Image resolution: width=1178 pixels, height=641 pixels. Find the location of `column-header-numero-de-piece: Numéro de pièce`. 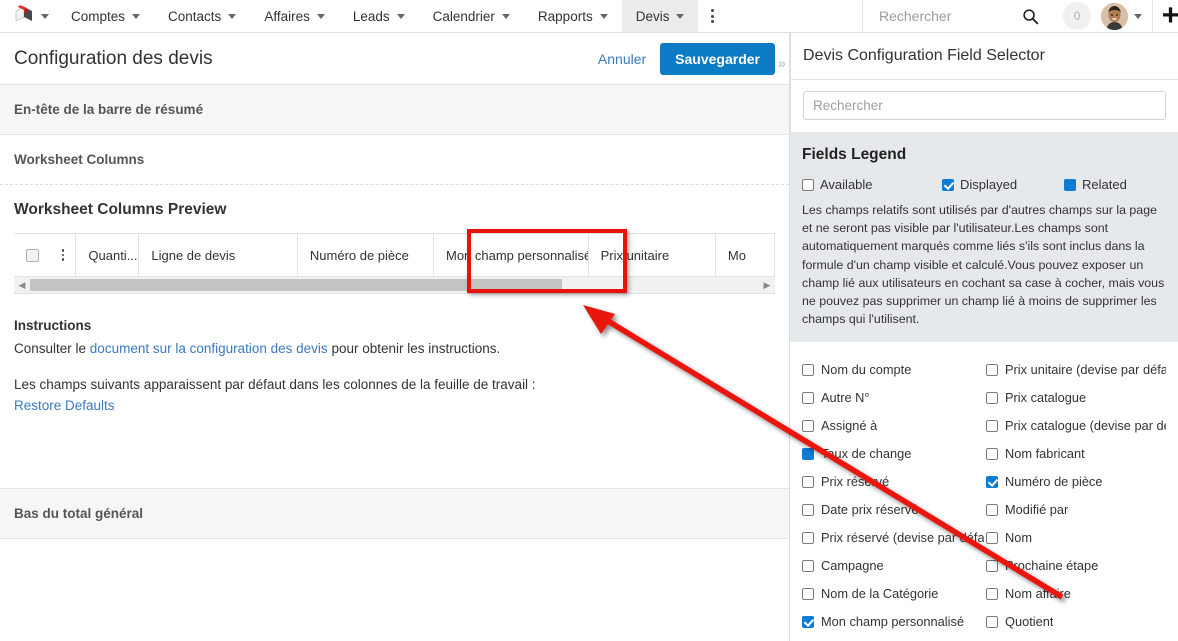

column-header-numero-de-piece: Numéro de pièce is located at coordinates (366, 255).